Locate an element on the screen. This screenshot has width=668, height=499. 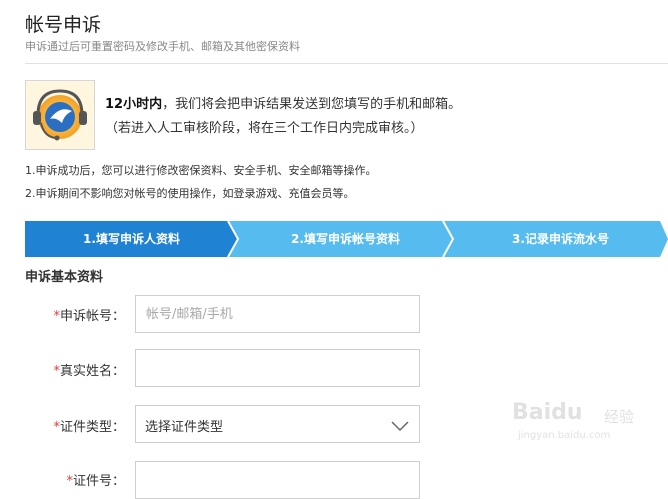
account-label: *申诉帐号： is located at coordinates (75, 314).